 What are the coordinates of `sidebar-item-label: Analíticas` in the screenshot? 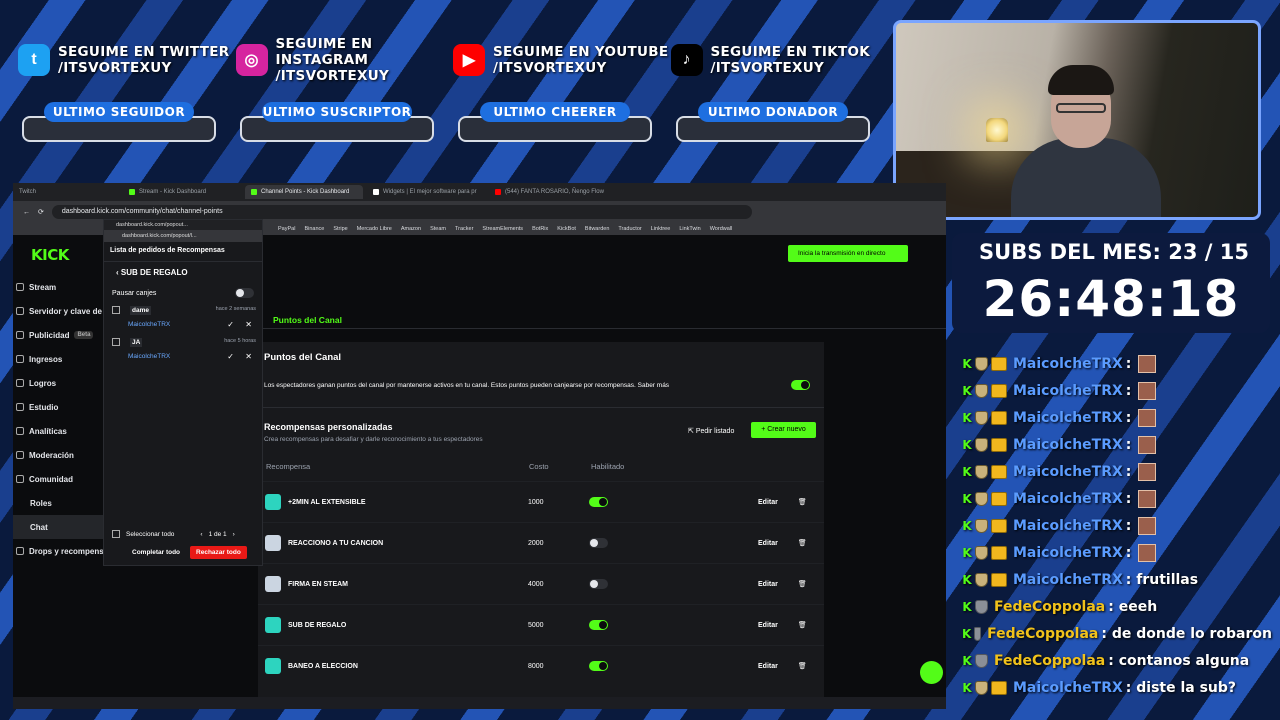 It's located at (48, 431).